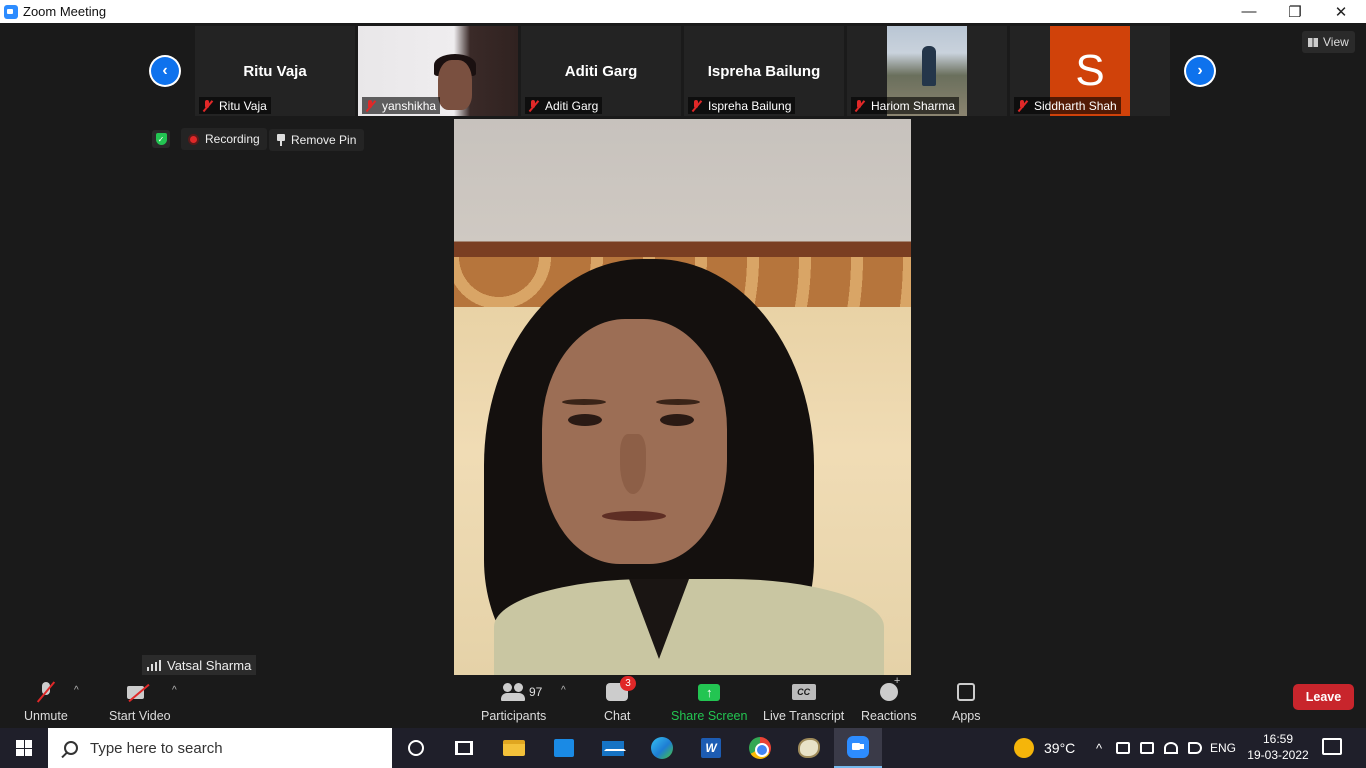 This screenshot has height=768, width=1366. Describe the element at coordinates (563, 690) in the screenshot. I see `participants-options-caret: ^` at that location.